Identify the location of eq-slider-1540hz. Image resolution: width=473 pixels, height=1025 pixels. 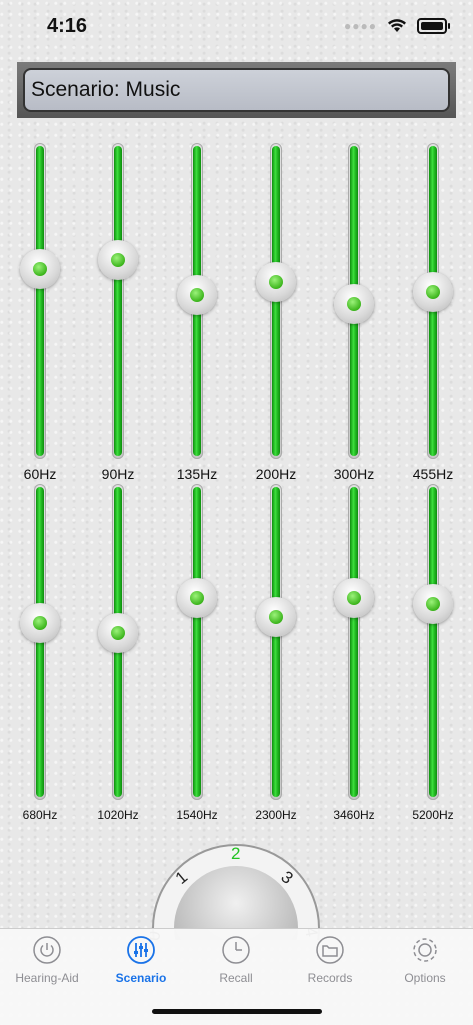
(197, 642).